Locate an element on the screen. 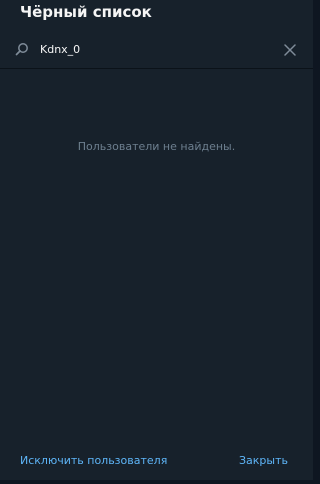 The image size is (320, 484). close-icon is located at coordinates (290, 50).